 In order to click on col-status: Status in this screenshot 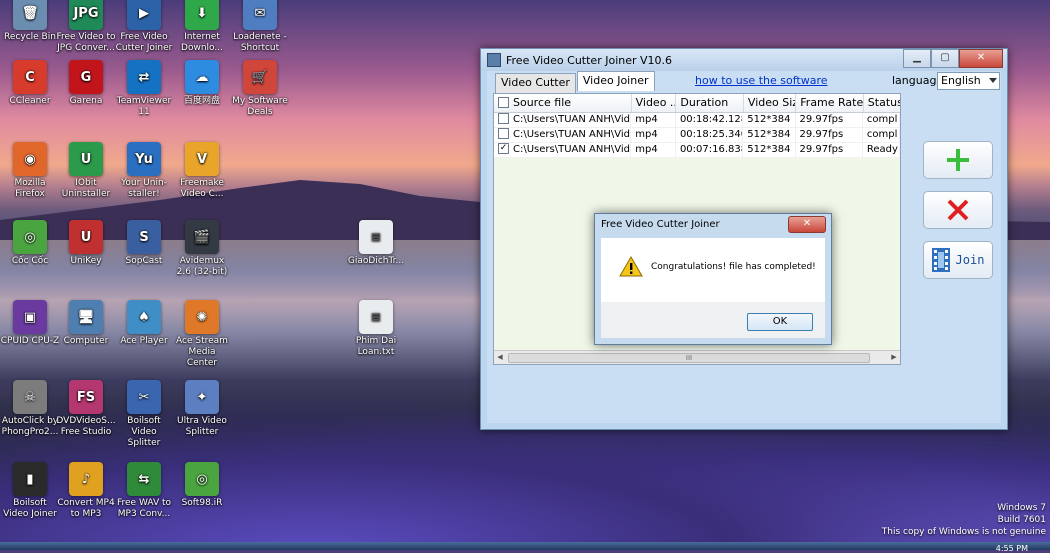, I will do `click(882, 103)`.